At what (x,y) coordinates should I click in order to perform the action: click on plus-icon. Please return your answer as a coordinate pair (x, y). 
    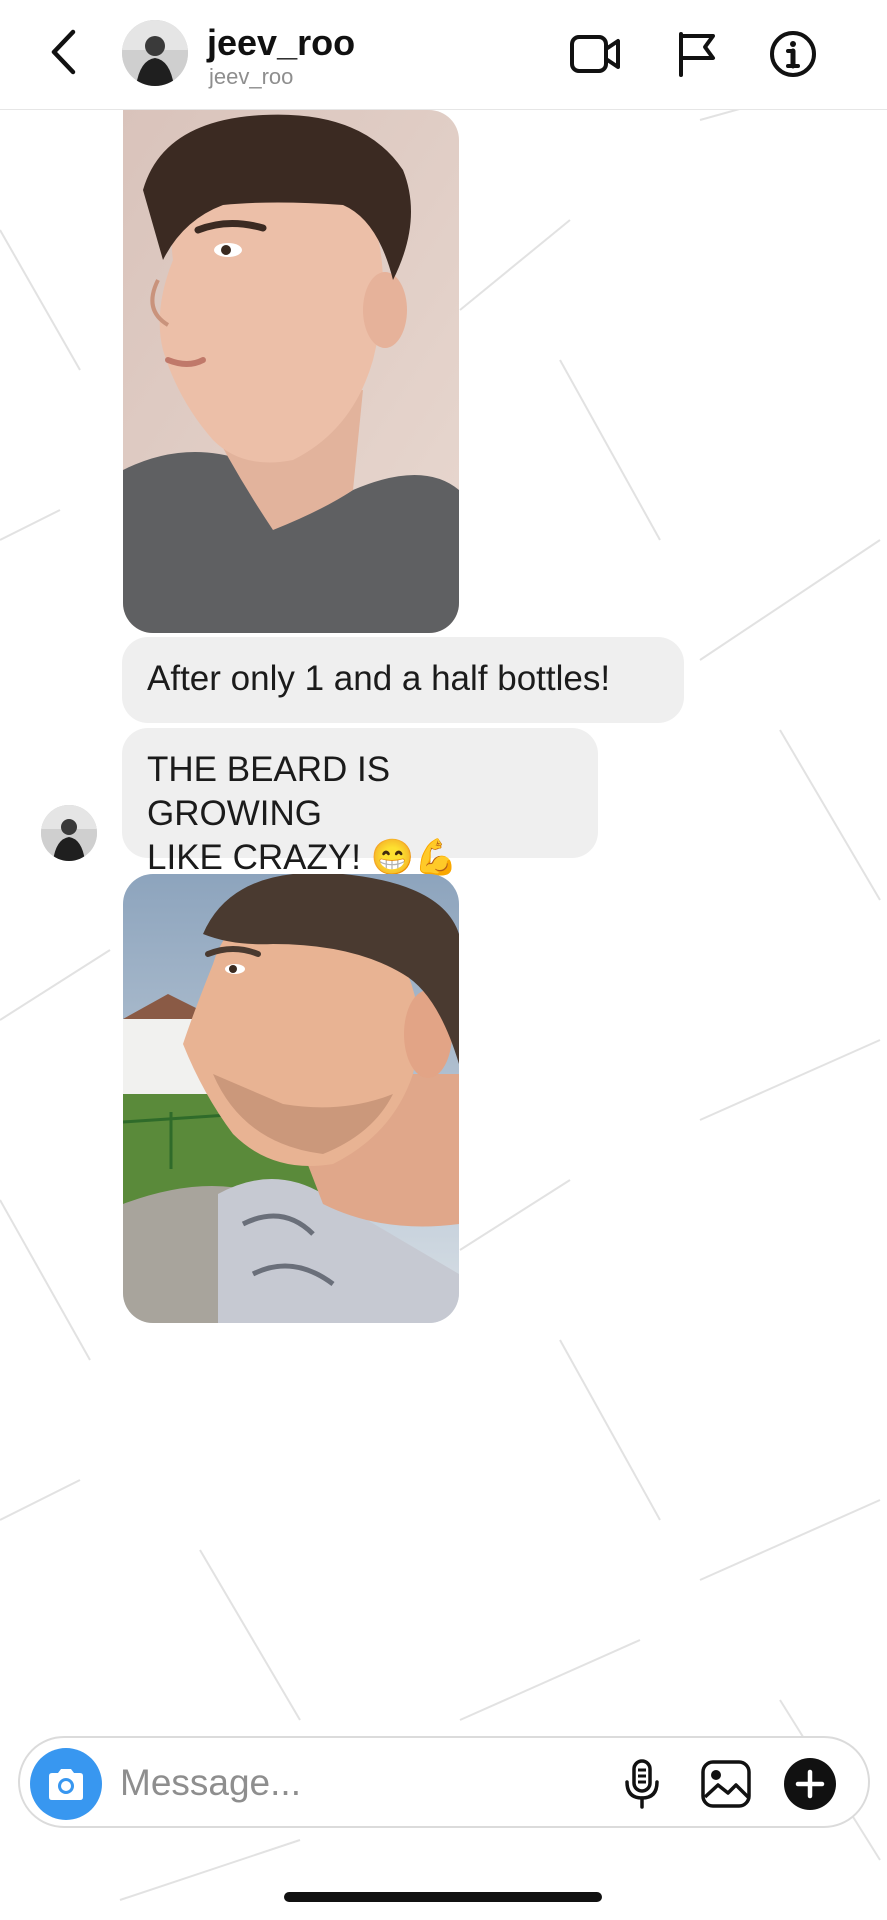
    Looking at the image, I should click on (810, 1784).